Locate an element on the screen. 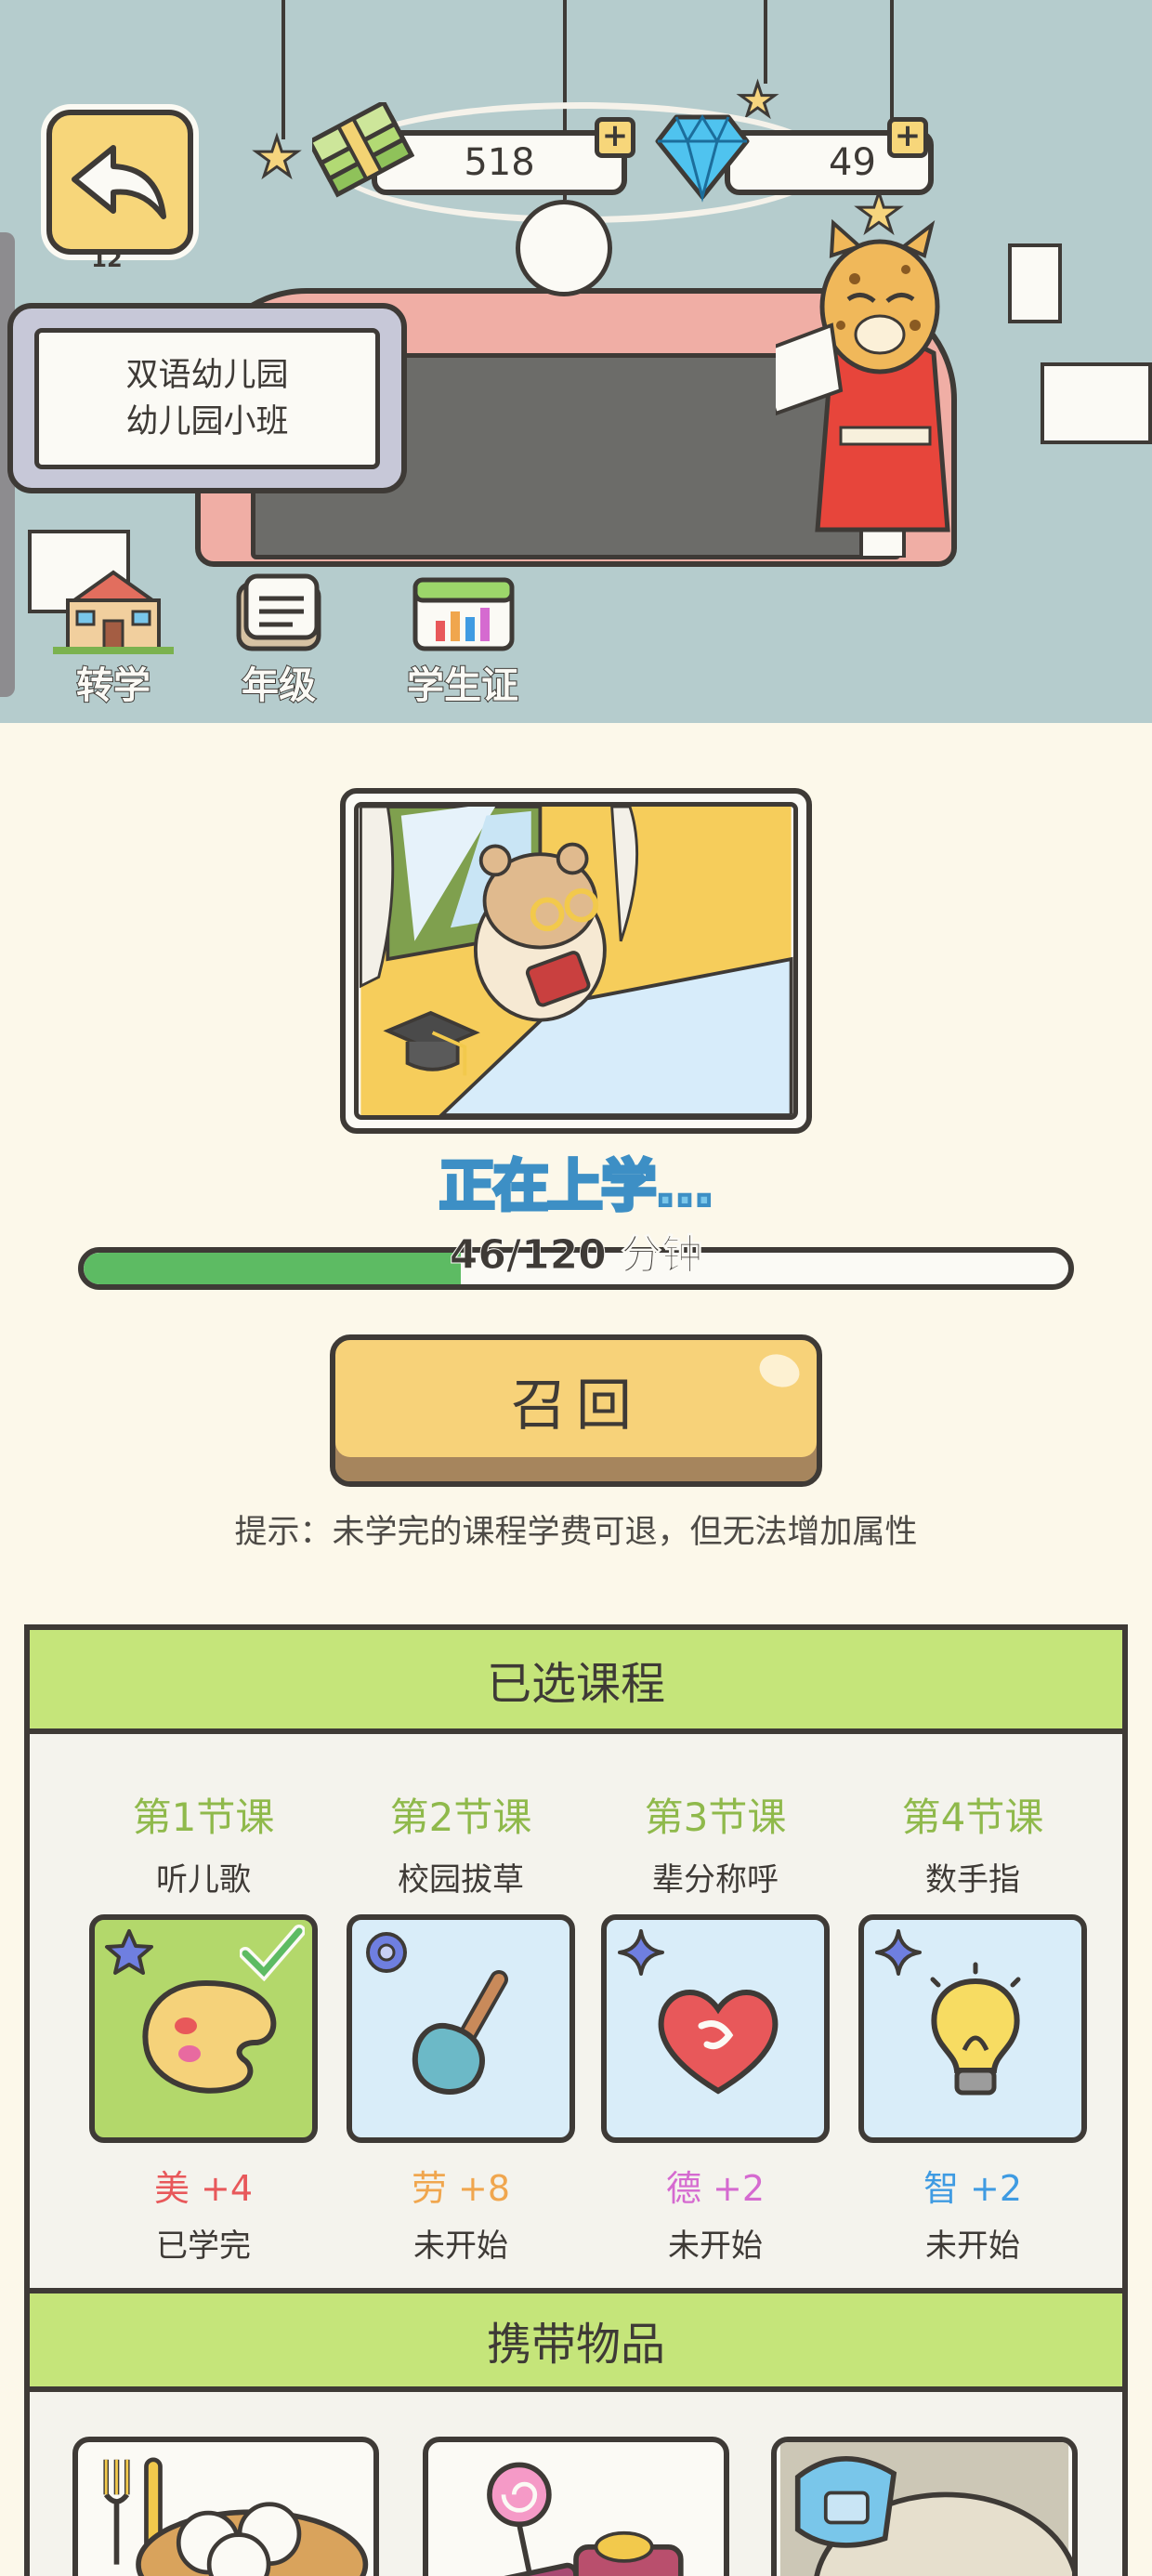 The height and width of the screenshot is (2576, 1152). course-card: 第4节课 数手指 智 +2 未开始 is located at coordinates (973, 2026).